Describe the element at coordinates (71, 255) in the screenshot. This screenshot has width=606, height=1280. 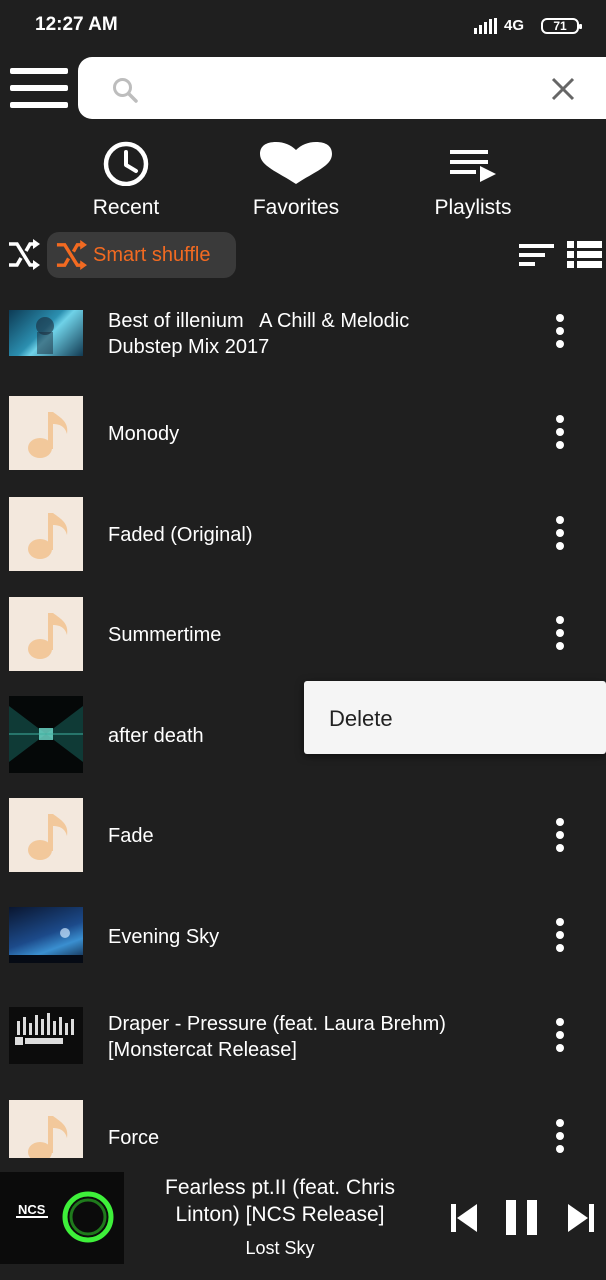
I see `smart-shuffle-icon` at that location.